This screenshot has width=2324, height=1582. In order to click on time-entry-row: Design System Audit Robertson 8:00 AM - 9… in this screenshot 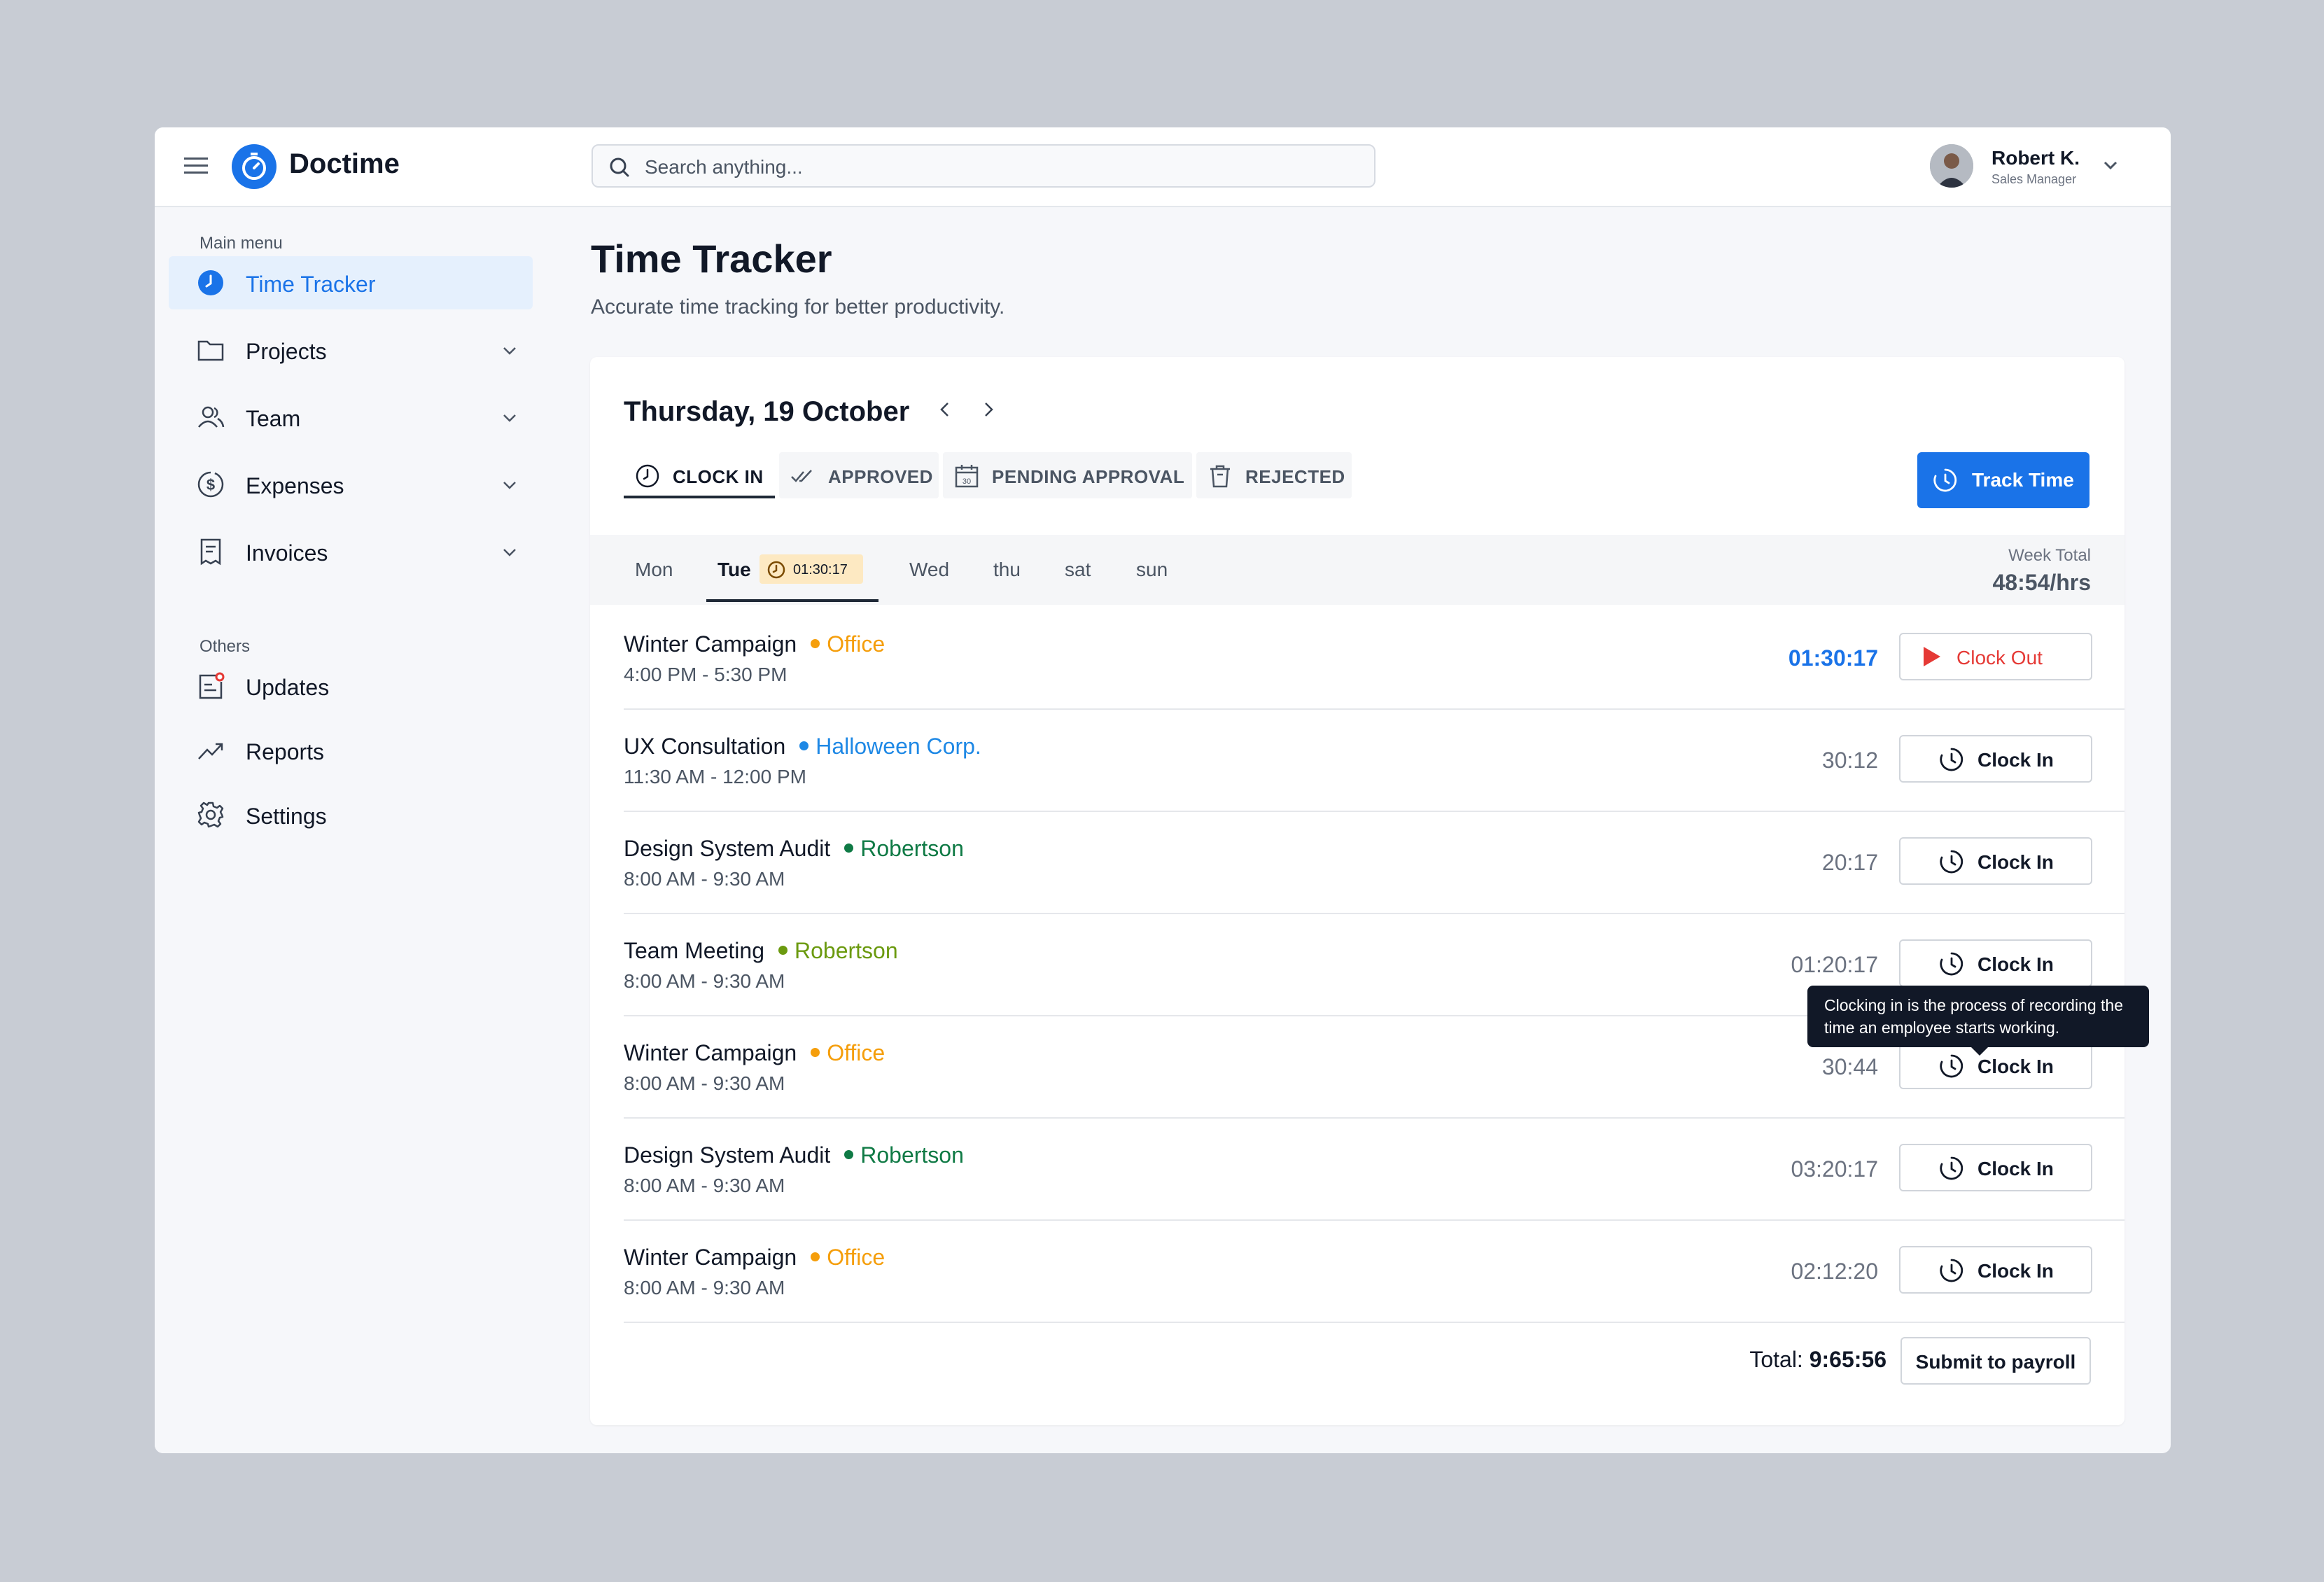, I will do `click(1374, 862)`.